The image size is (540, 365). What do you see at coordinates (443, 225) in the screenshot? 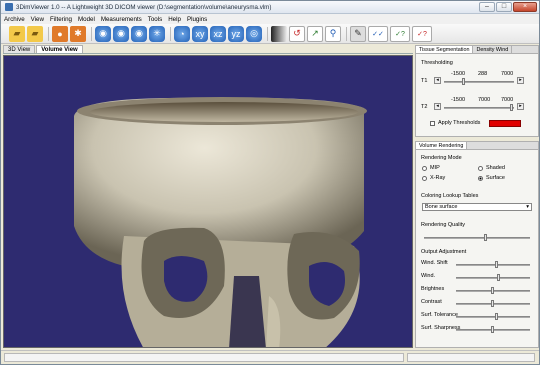
I see `quality-heading: Rendering Quality` at bounding box center [443, 225].